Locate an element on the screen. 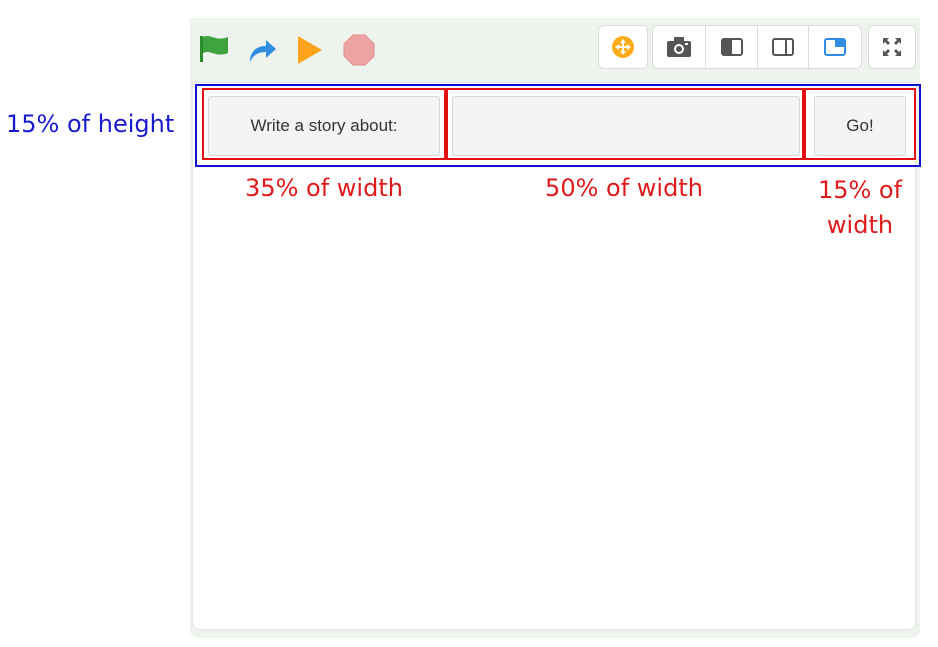 This screenshot has width=938, height=647. redo-arrow-icon is located at coordinates (262, 52).